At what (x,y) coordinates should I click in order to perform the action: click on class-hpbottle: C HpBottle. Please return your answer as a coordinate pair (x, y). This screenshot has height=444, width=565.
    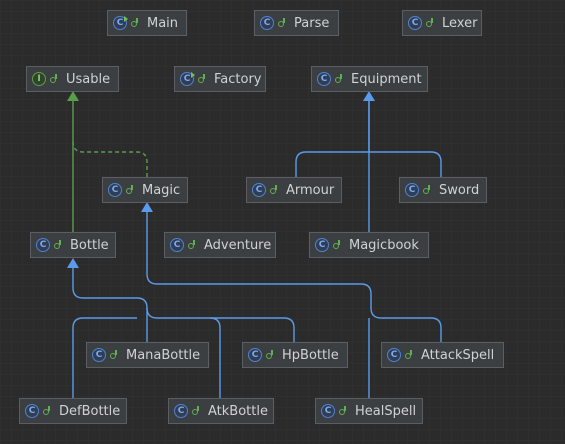
    Looking at the image, I should click on (295, 355).